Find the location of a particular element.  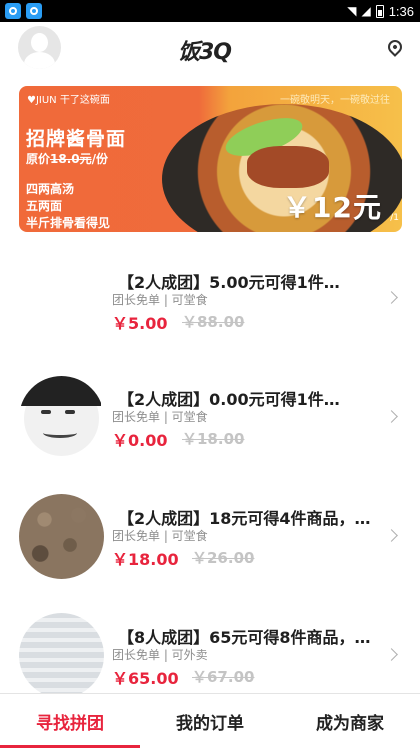

item-price: ￥65.00 is located at coordinates (145, 678).